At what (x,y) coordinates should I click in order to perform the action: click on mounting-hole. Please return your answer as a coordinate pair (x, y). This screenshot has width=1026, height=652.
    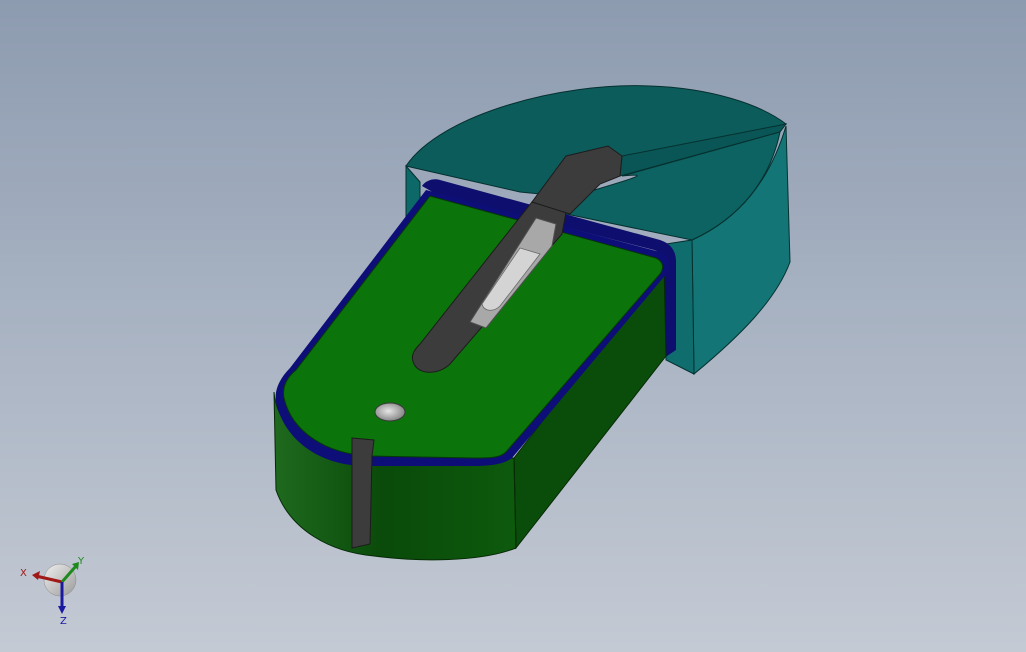
    Looking at the image, I should click on (390, 412).